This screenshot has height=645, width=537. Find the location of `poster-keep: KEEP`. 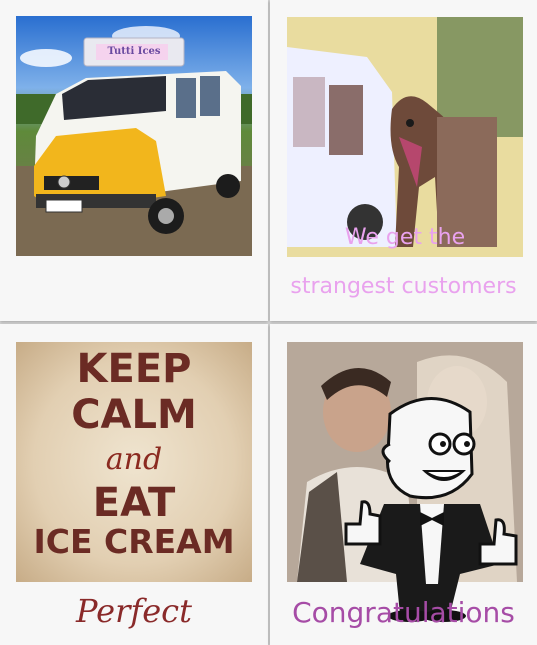

poster-keep: KEEP is located at coordinates (134, 369).